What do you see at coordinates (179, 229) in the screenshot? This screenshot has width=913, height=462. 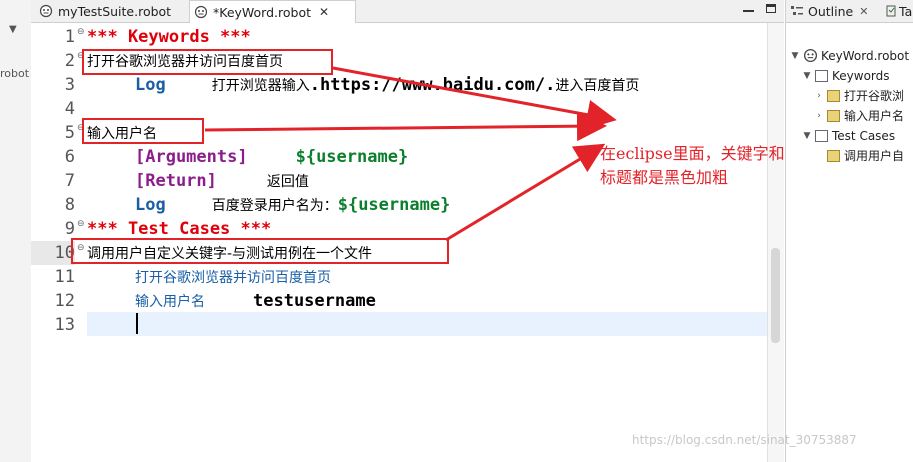 I see `section-header: *** Test Cases ***` at bounding box center [179, 229].